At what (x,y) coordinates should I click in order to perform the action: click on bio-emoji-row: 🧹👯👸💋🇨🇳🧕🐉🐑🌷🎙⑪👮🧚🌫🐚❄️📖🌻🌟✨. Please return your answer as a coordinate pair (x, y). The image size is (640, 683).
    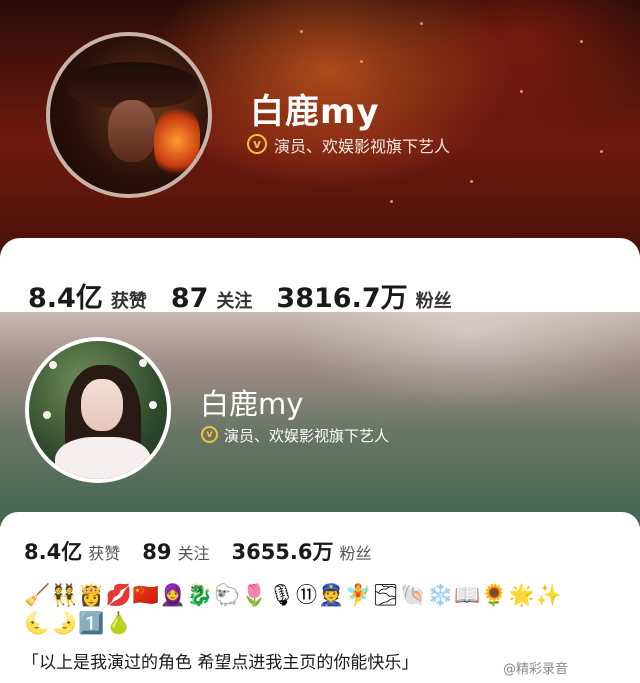
    Looking at the image, I should click on (293, 595).